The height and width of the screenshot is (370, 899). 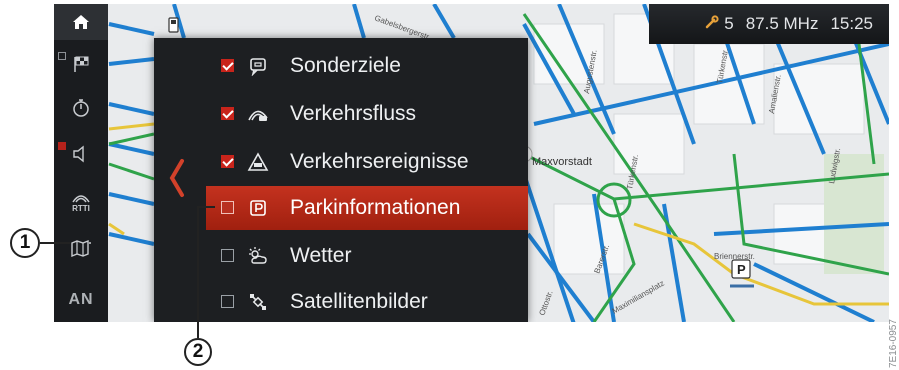 What do you see at coordinates (379, 161) in the screenshot?
I see `menu-label-verkehrsereignisse: Verkehrsereignisse` at bounding box center [379, 161].